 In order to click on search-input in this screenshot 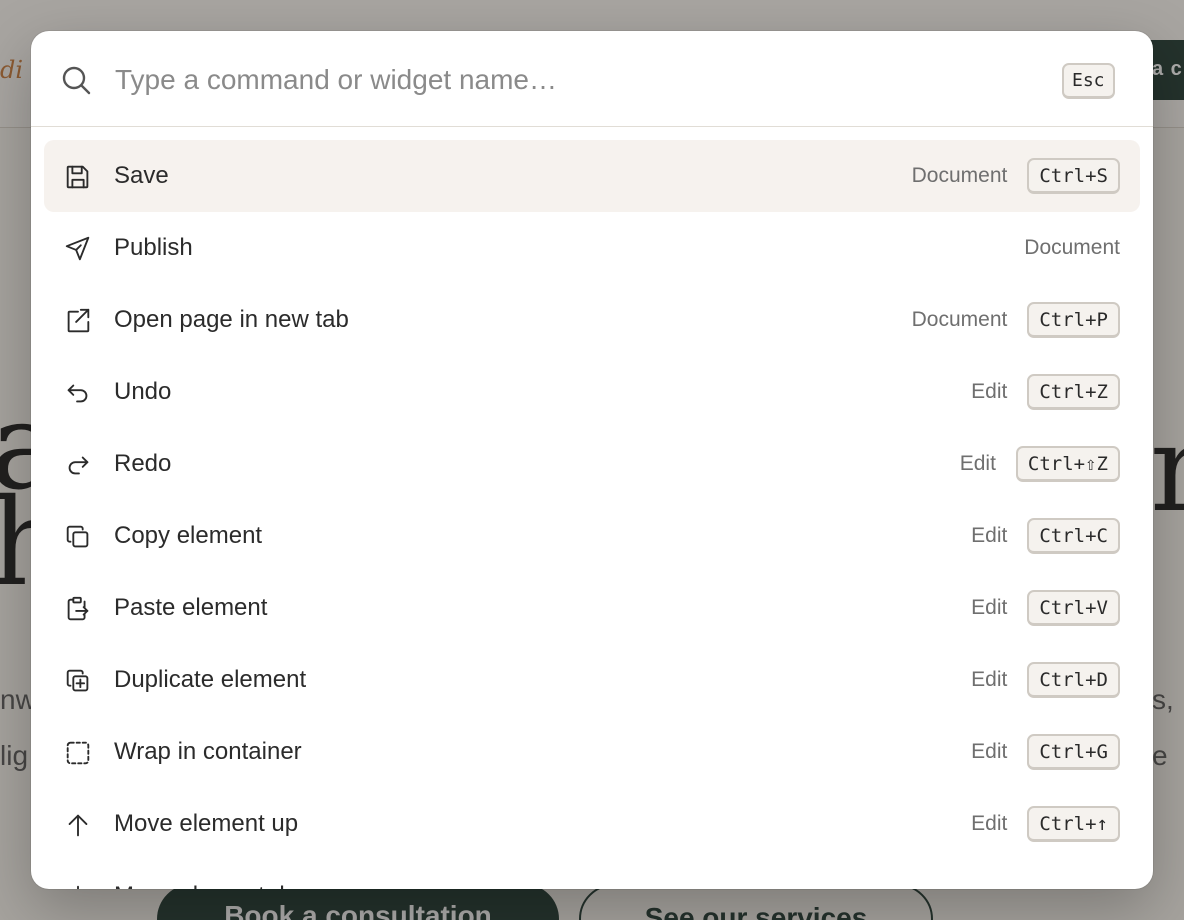, I will do `click(565, 80)`.